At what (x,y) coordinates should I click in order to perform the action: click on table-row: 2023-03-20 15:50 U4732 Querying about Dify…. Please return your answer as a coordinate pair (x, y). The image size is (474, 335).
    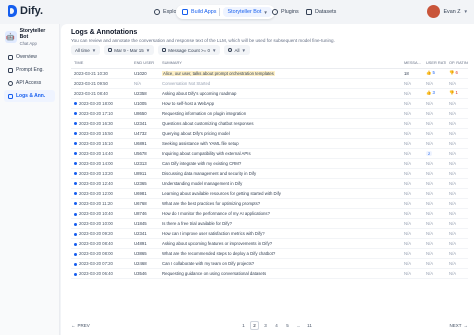
    Looking at the image, I should click on (269, 133).